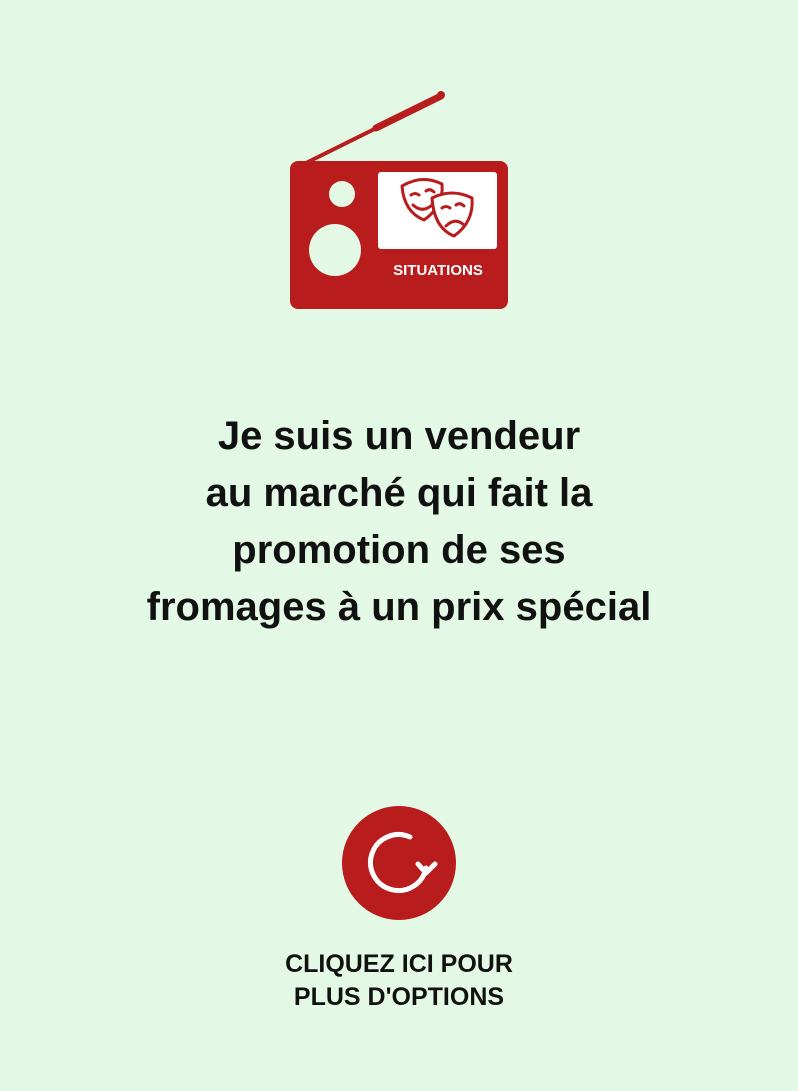 This screenshot has width=798, height=1091. Describe the element at coordinates (399, 607) in the screenshot. I see `situation-line: fromages à un prix spécial` at that location.